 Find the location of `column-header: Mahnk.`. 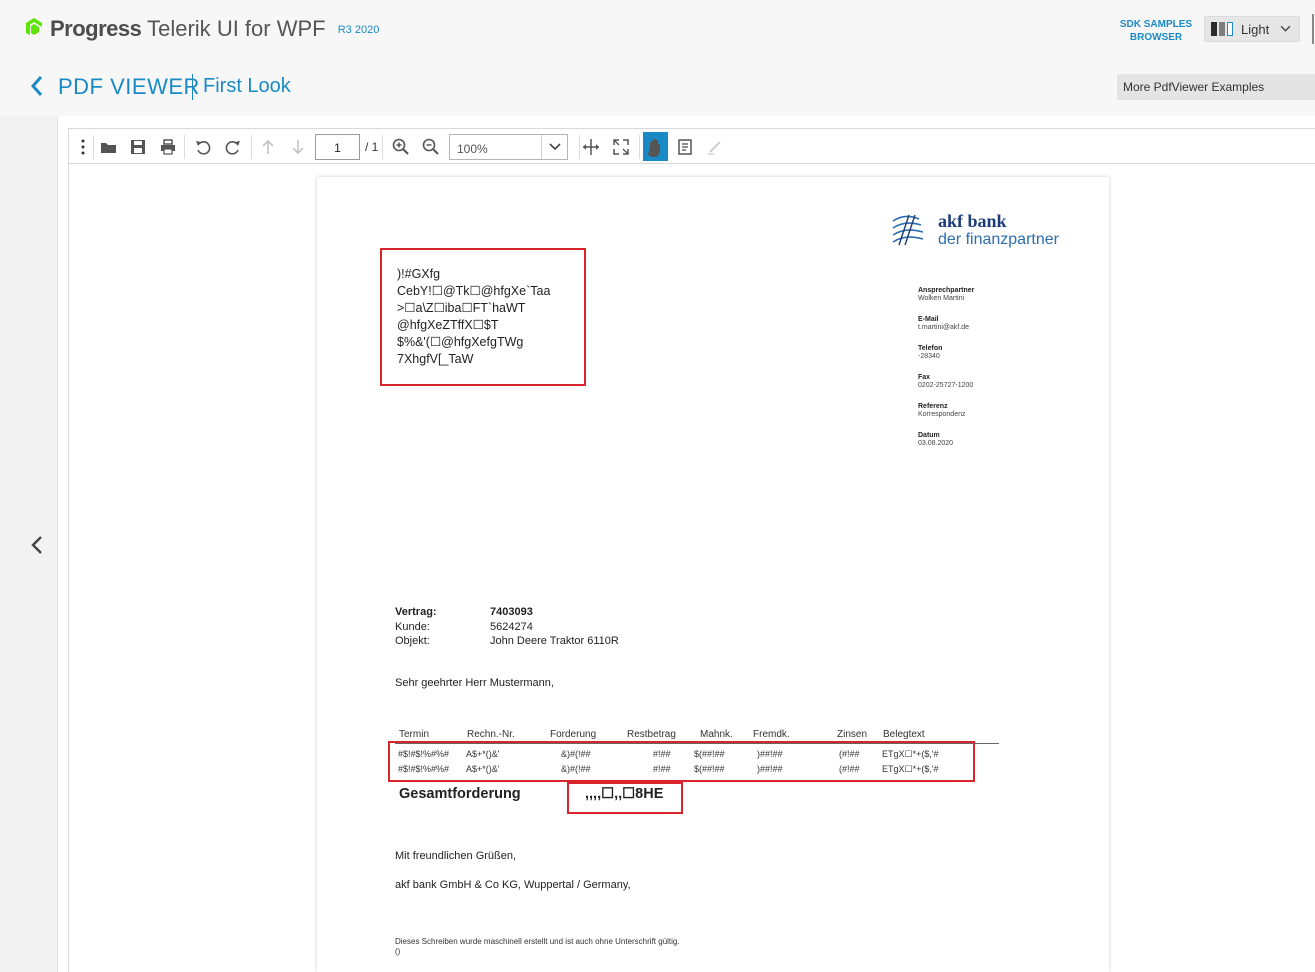

column-header: Mahnk. is located at coordinates (716, 734).